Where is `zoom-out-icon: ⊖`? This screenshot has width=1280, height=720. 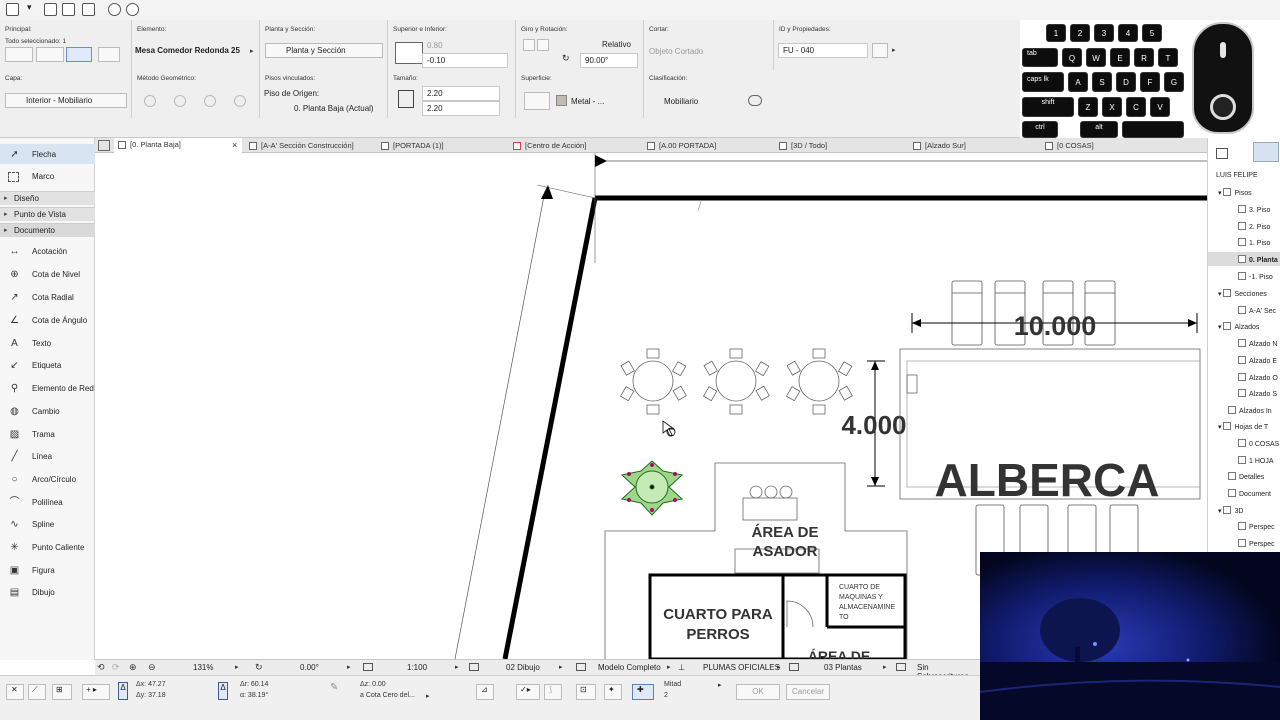
zoom-out-icon: ⊖ is located at coordinates (152, 667).